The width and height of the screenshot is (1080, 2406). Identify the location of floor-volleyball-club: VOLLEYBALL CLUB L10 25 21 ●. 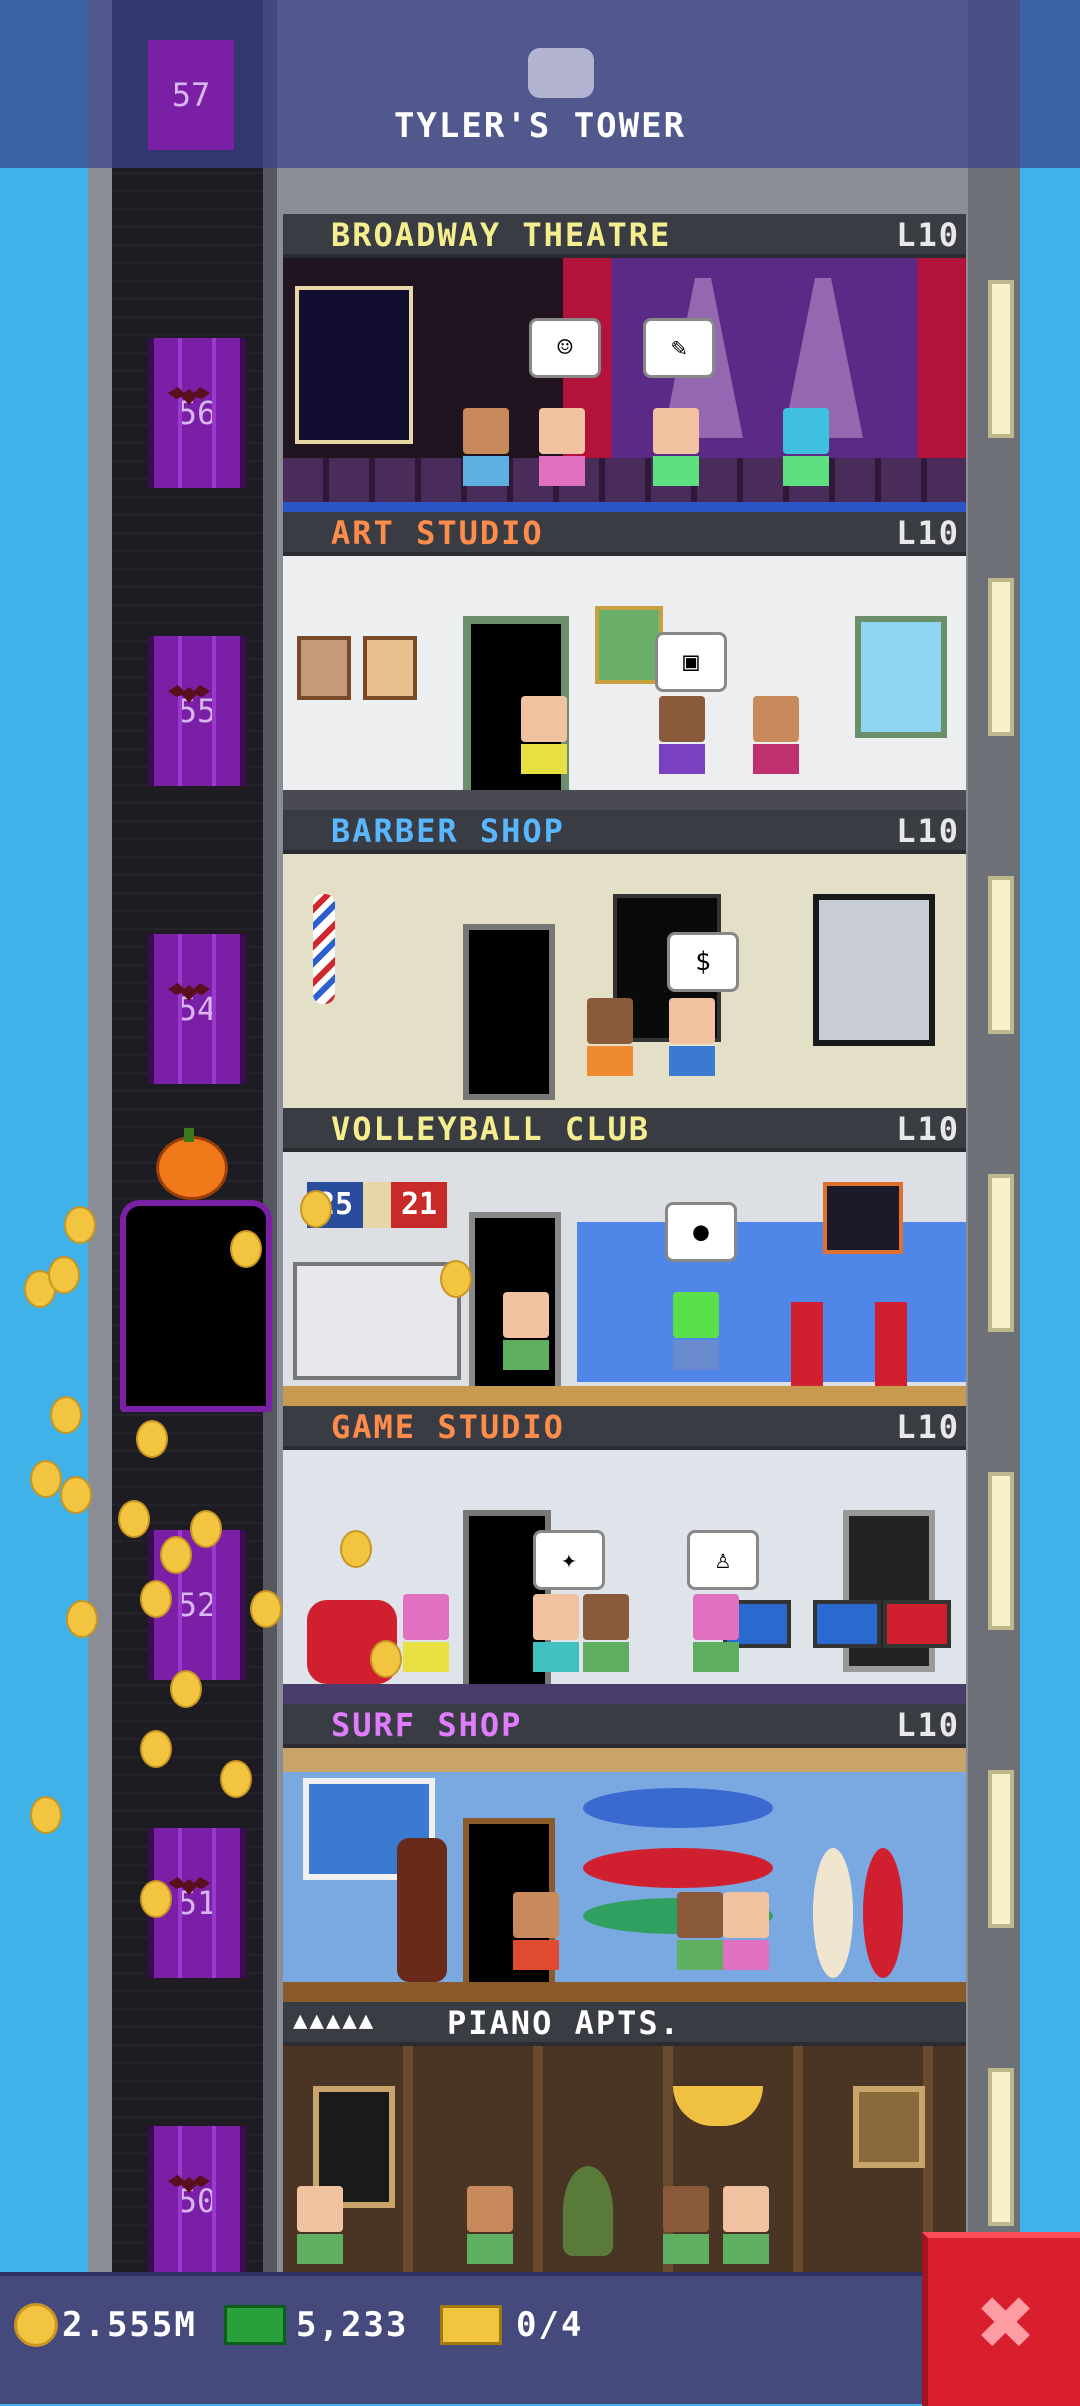
(624, 1257).